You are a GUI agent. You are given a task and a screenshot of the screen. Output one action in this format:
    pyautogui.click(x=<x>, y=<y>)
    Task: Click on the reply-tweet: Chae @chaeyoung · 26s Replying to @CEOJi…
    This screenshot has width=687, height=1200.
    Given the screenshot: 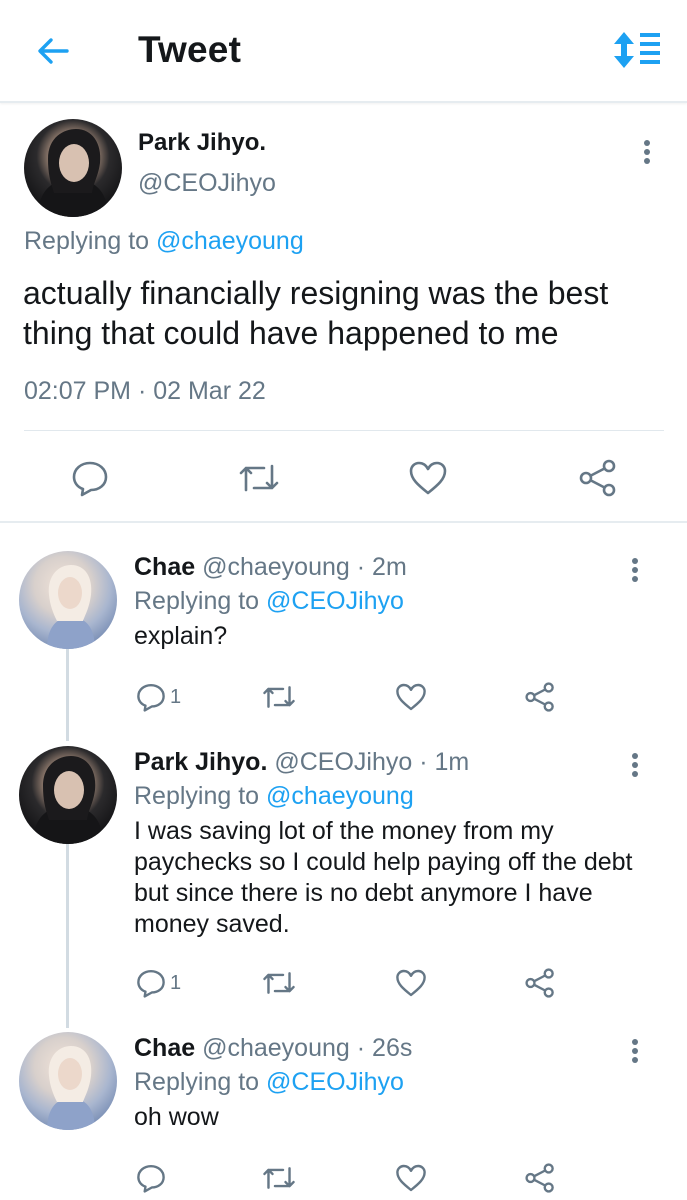 What is the action you would take?
    pyautogui.click(x=343, y=1116)
    